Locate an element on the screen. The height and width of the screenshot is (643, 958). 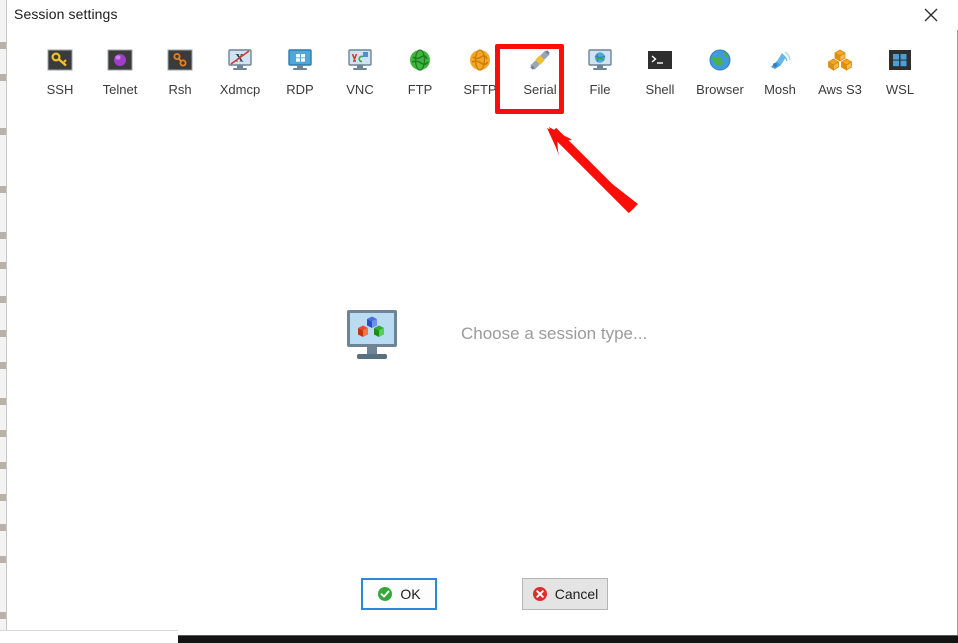
session-type-shell: Shell is located at coordinates (660, 67).